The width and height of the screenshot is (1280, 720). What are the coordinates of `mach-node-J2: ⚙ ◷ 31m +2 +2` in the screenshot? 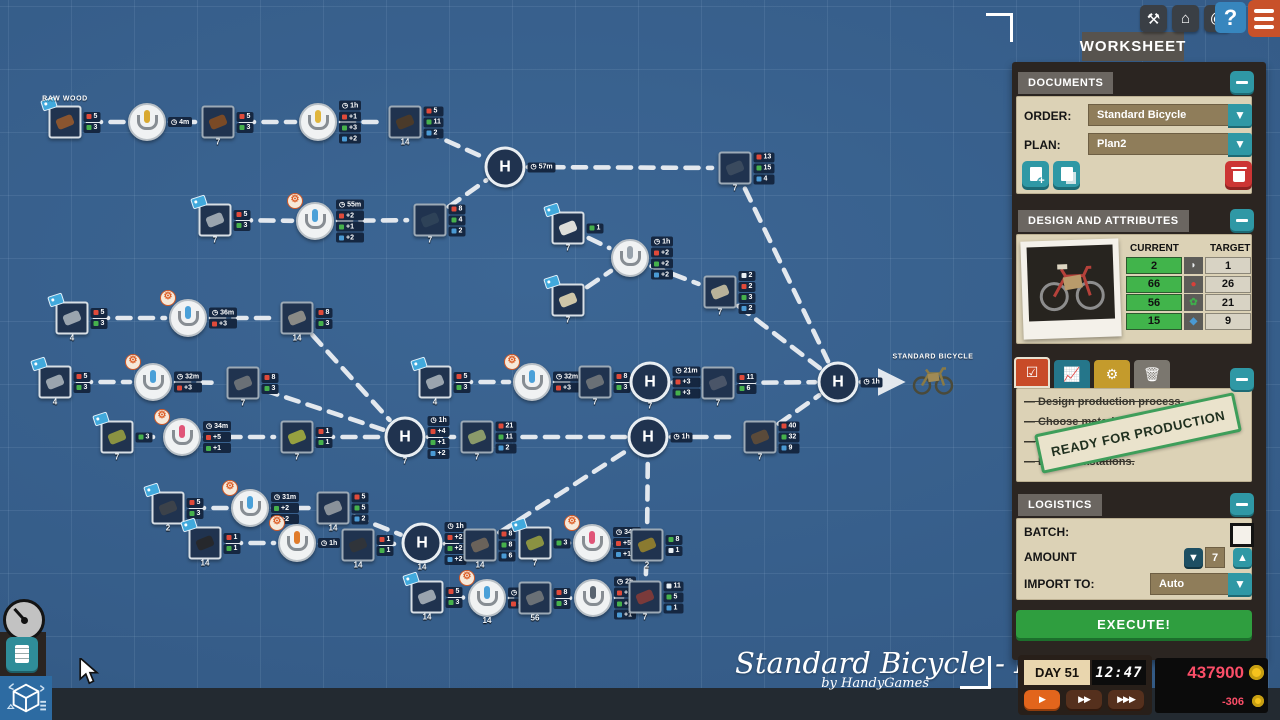 It's located at (261, 503).